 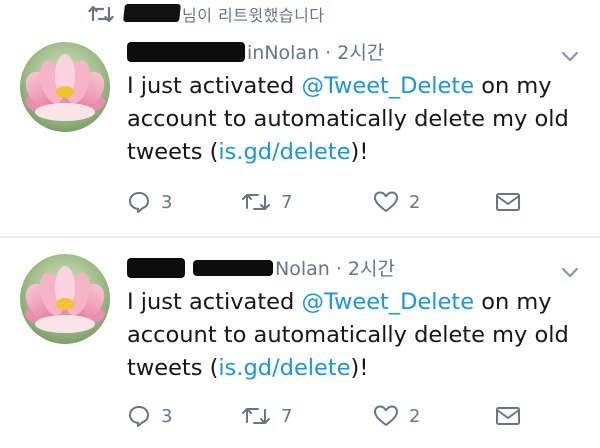 I want to click on redacted-retweeter-name, so click(x=152, y=13).